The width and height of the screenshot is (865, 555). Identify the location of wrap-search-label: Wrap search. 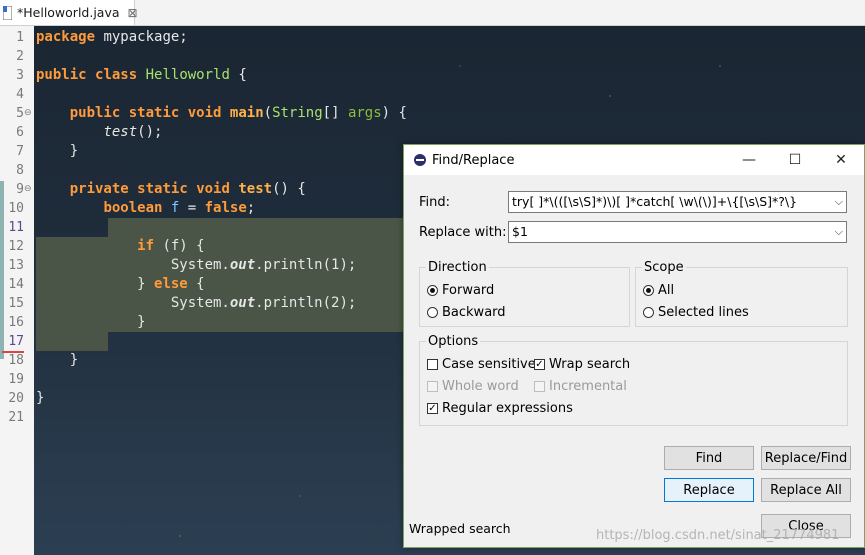
(590, 364).